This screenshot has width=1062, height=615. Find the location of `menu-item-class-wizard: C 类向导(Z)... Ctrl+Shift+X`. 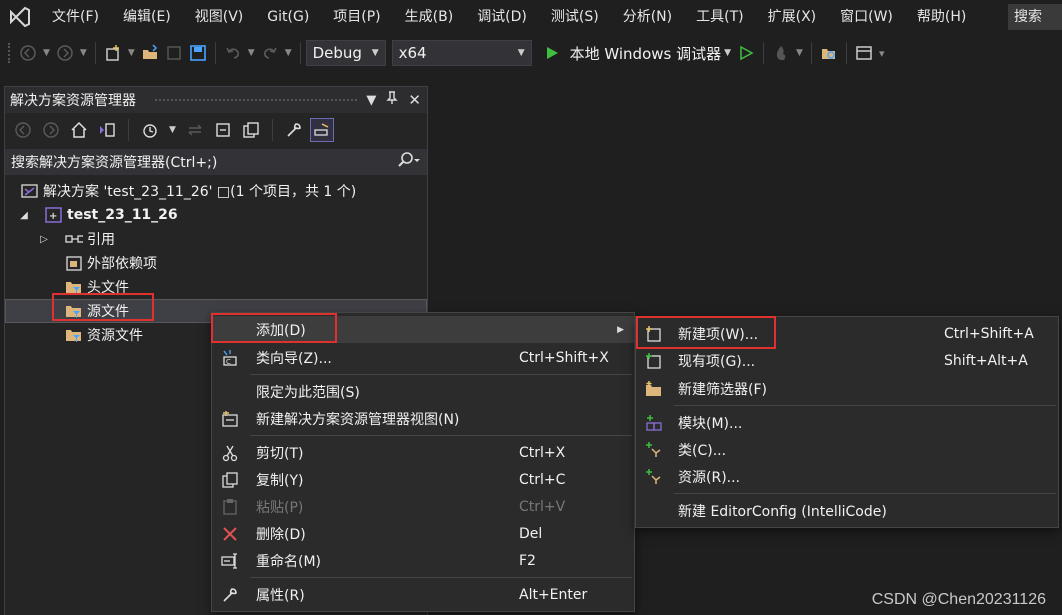

menu-item-class-wizard: C 类向导(Z)... Ctrl+Shift+X is located at coordinates (423, 357).